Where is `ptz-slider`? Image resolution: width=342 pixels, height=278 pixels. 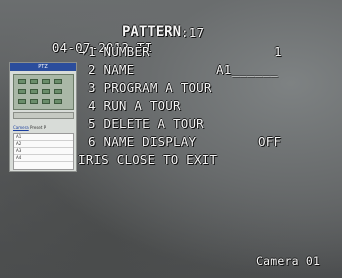
ptz-slider is located at coordinates (43, 115).